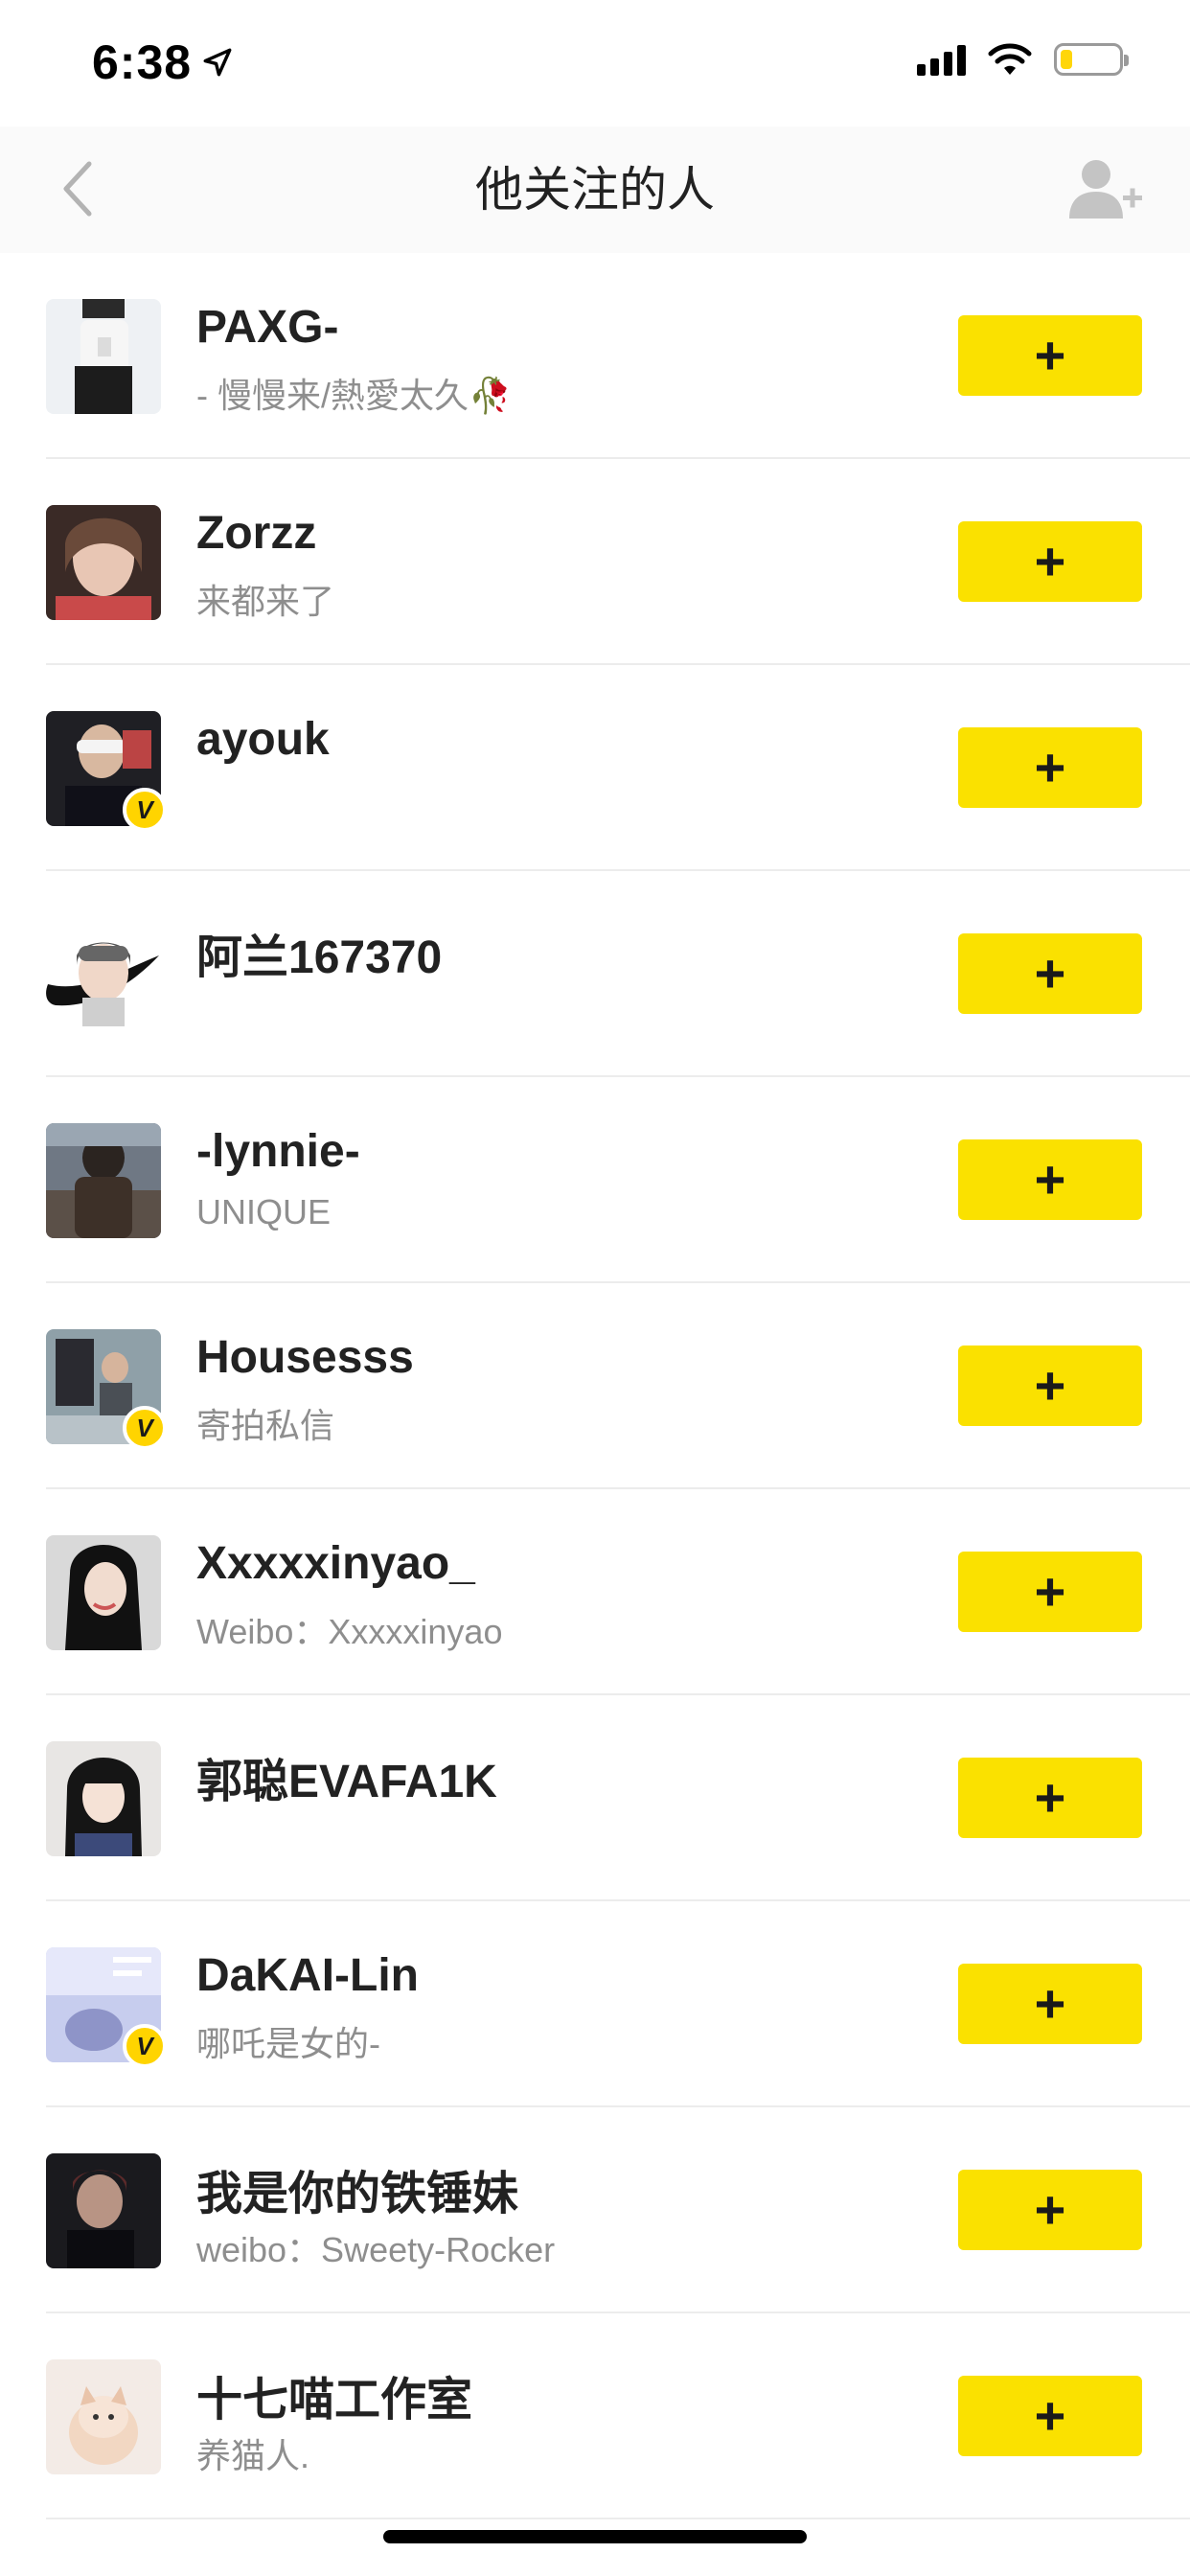 This screenshot has height=2576, width=1190. Describe the element at coordinates (350, 1631) in the screenshot. I see `user-bio: Weibo：Xxxxxinyao` at that location.